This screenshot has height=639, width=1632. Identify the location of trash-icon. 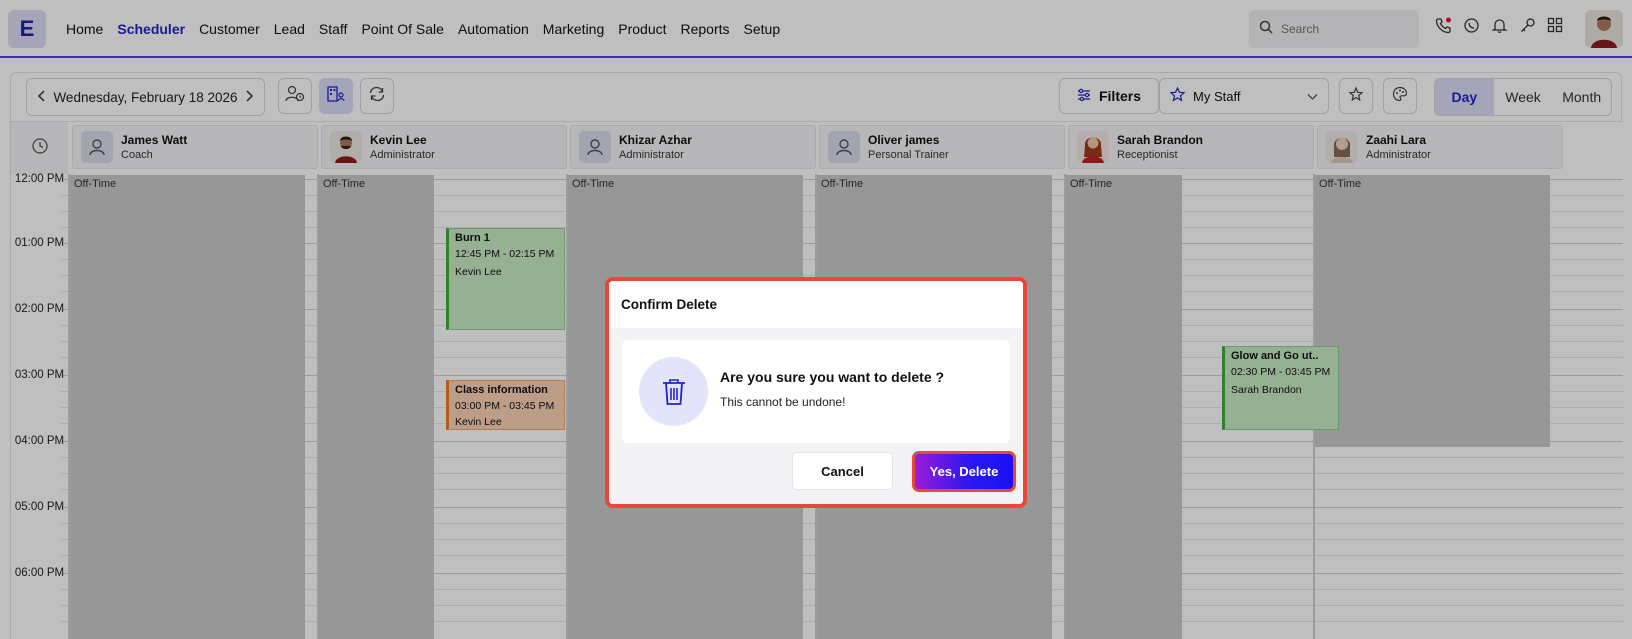
(673, 391).